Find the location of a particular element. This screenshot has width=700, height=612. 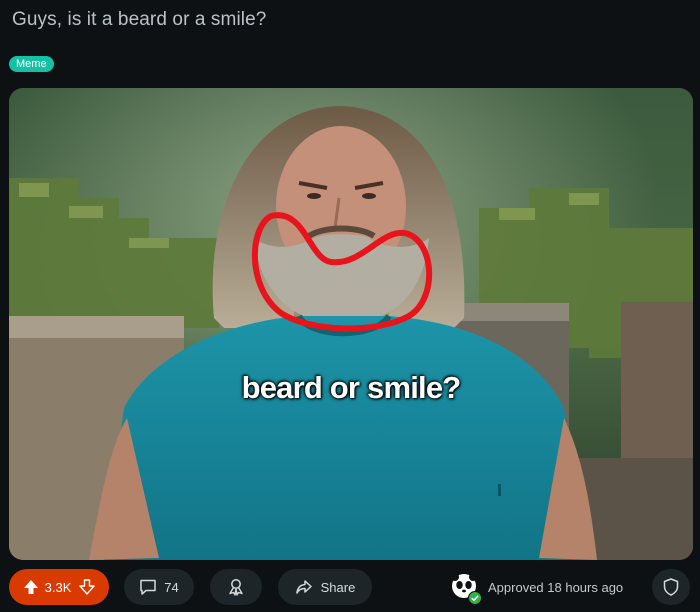

moderation-status: Approved 18 hours ago is located at coordinates (536, 588).